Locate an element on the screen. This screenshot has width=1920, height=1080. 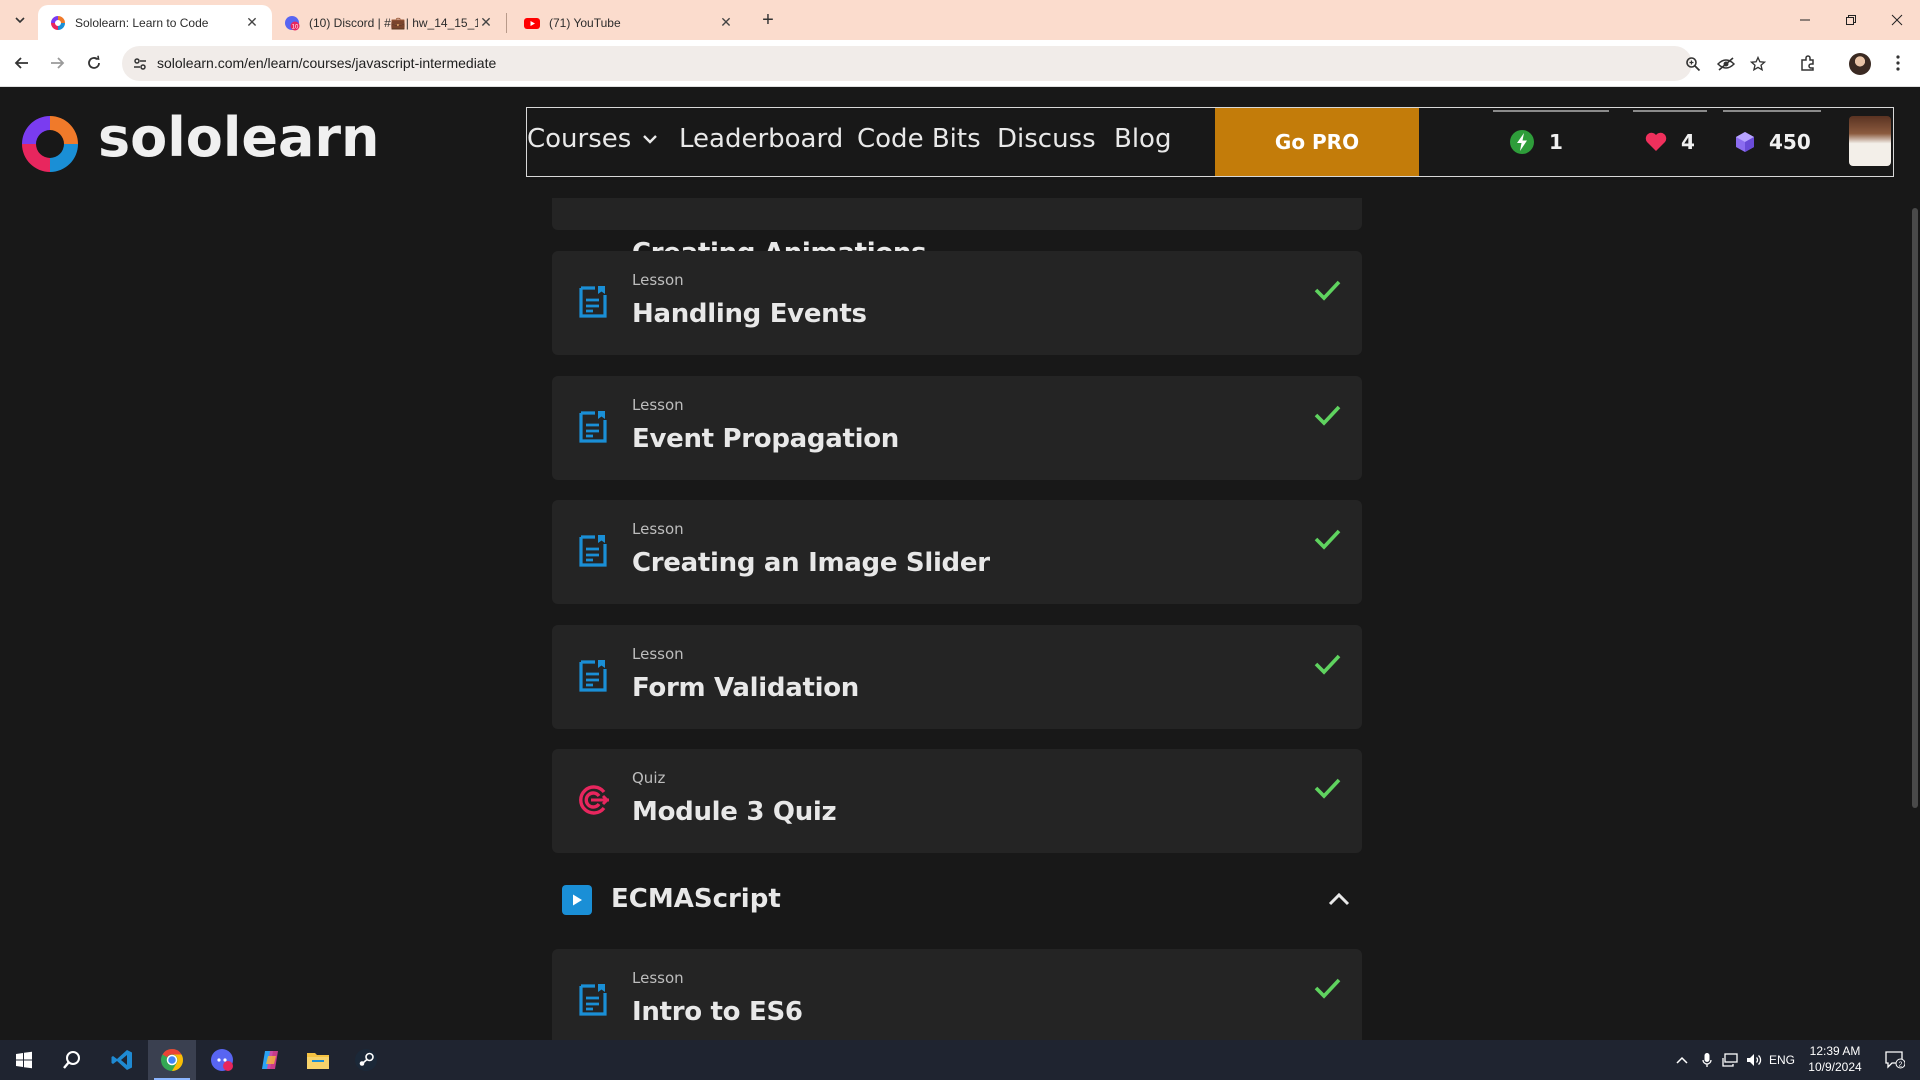
minimize-icon is located at coordinates (1805, 20).